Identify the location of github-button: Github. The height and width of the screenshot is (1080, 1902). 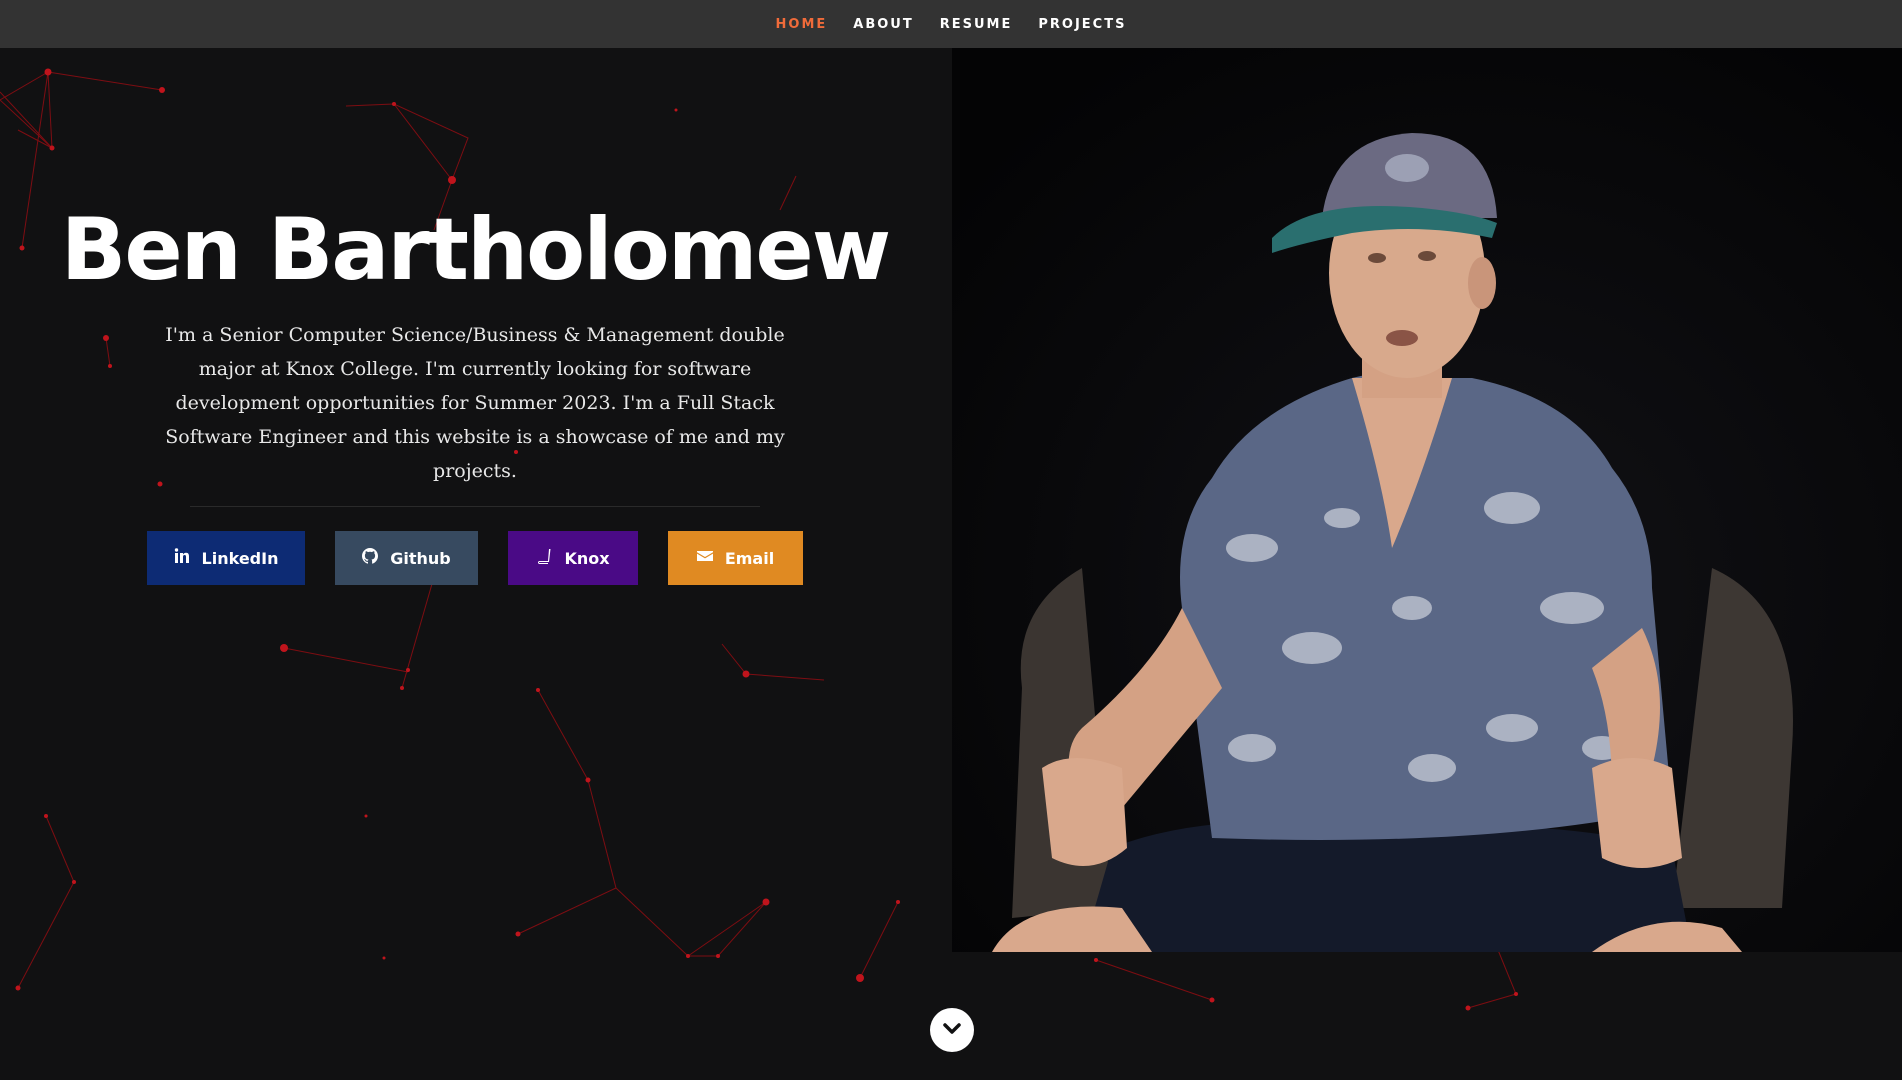
(406, 558).